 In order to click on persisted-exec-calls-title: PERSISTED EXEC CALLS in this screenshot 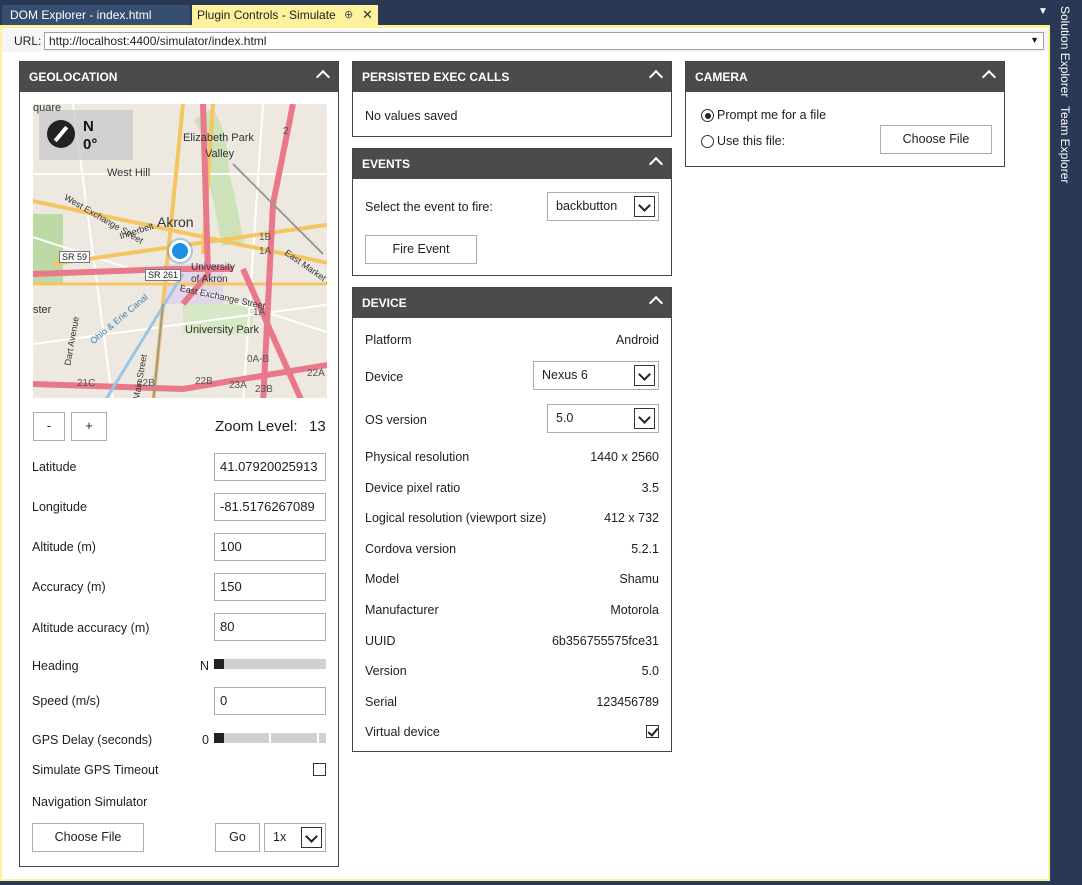, I will do `click(436, 77)`.